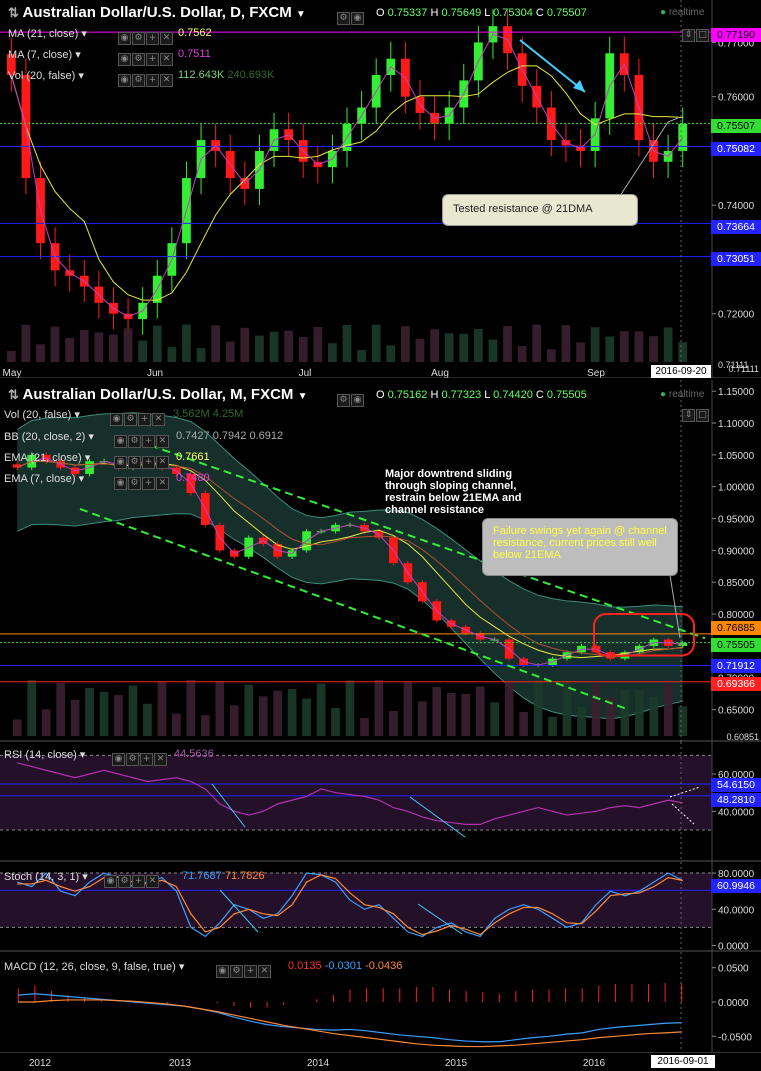  I want to click on bottom-time-axis: 2012 2013 2014 2015 2016 2016-09-01, so click(380, 1061).